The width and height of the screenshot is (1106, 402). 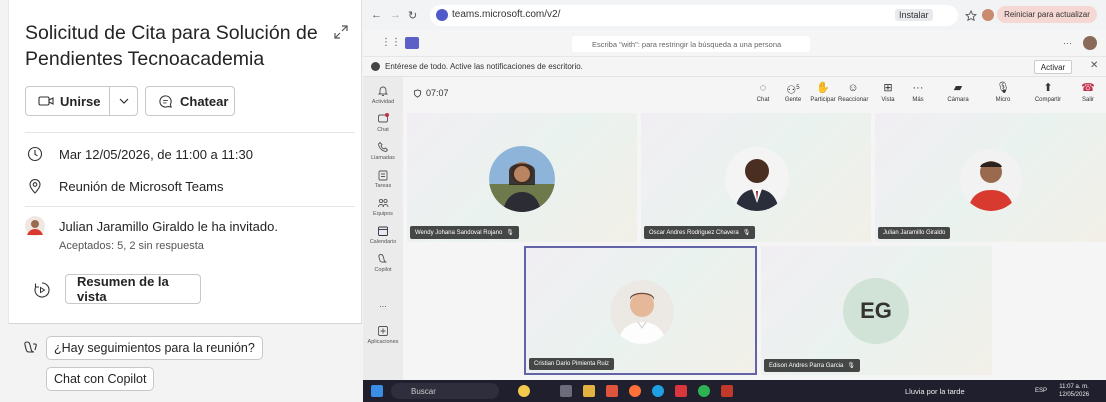 What do you see at coordinates (1003, 92) in the screenshot?
I see `toolbar-mic: 🎙 Micro` at bounding box center [1003, 92].